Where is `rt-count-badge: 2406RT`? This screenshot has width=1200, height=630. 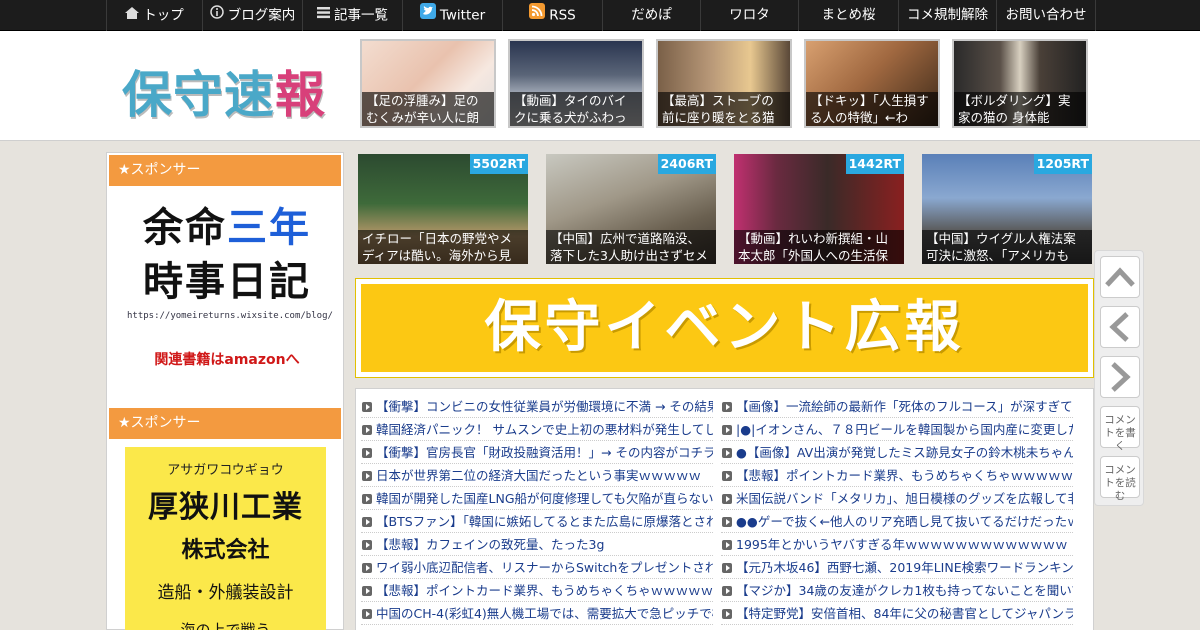 rt-count-badge: 2406RT is located at coordinates (686, 164).